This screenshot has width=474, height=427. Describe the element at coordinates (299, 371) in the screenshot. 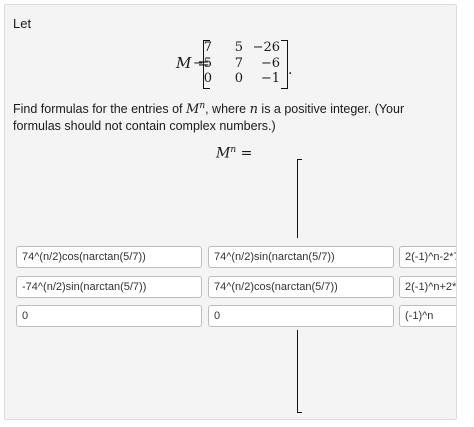

I see `answer-matrix-left-bracket-bottom` at that location.